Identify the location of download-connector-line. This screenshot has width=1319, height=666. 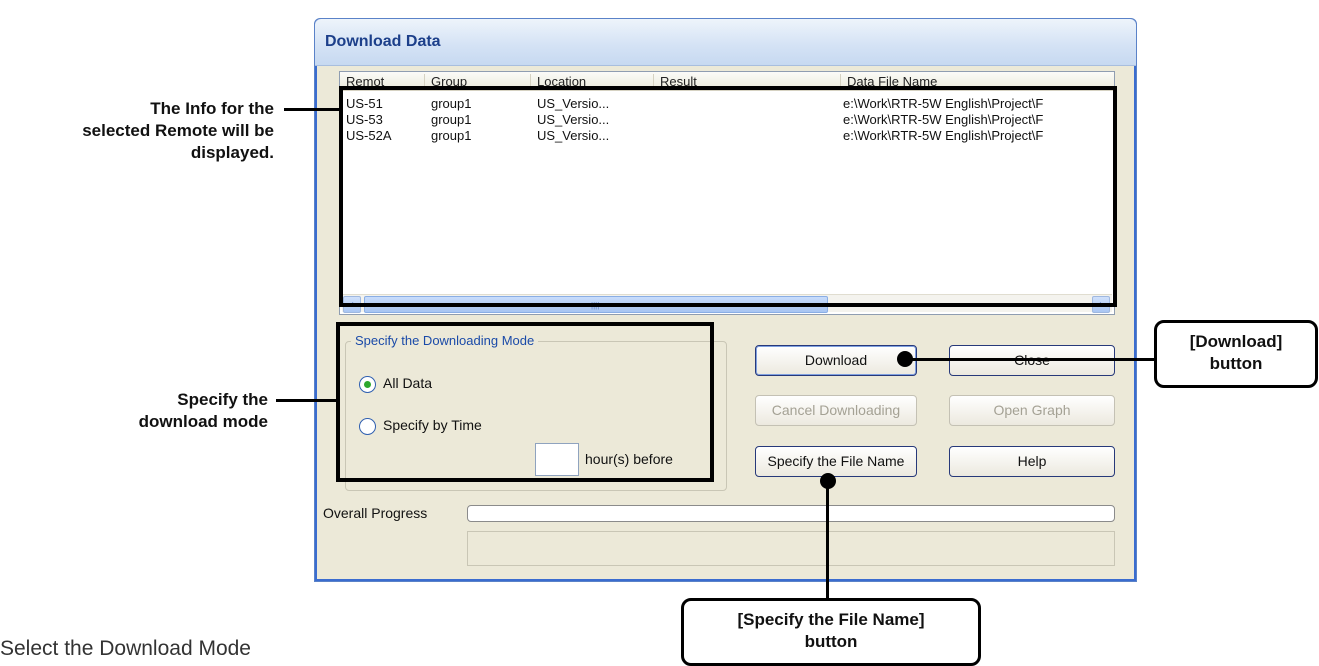
(1033, 359).